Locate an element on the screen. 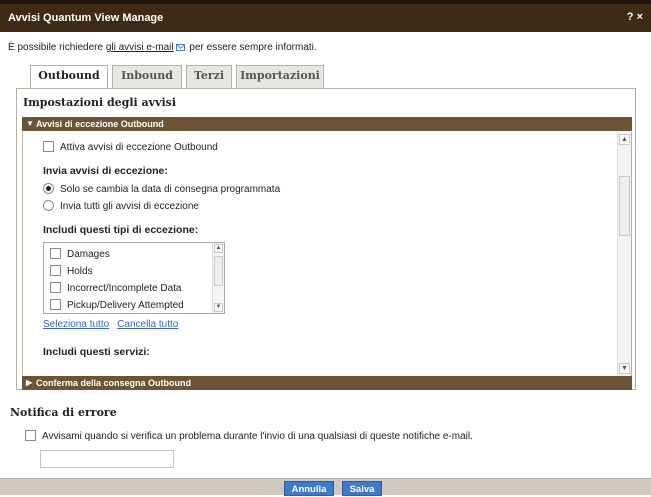 This screenshot has width=651, height=497. pickup-delivery-checkbox is located at coordinates (55, 304).